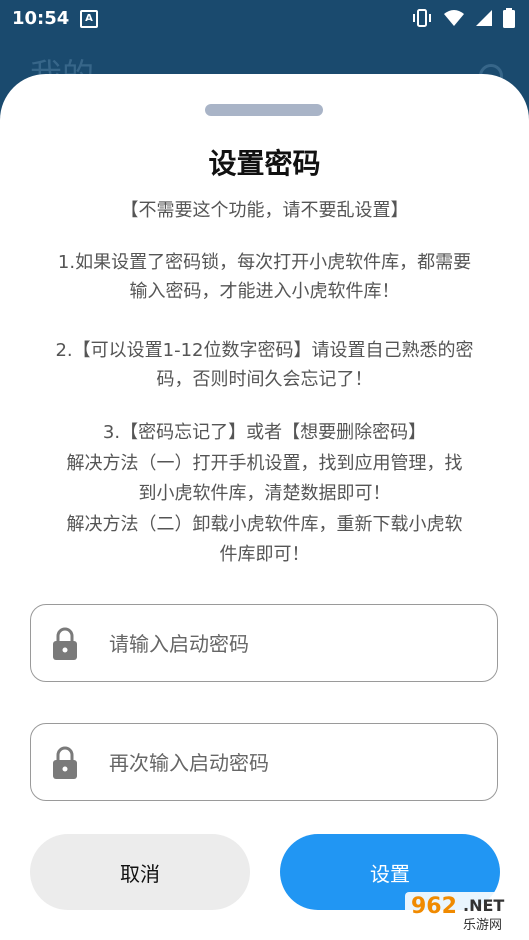  What do you see at coordinates (41, 18) in the screenshot?
I see `status-time: 10:54` at bounding box center [41, 18].